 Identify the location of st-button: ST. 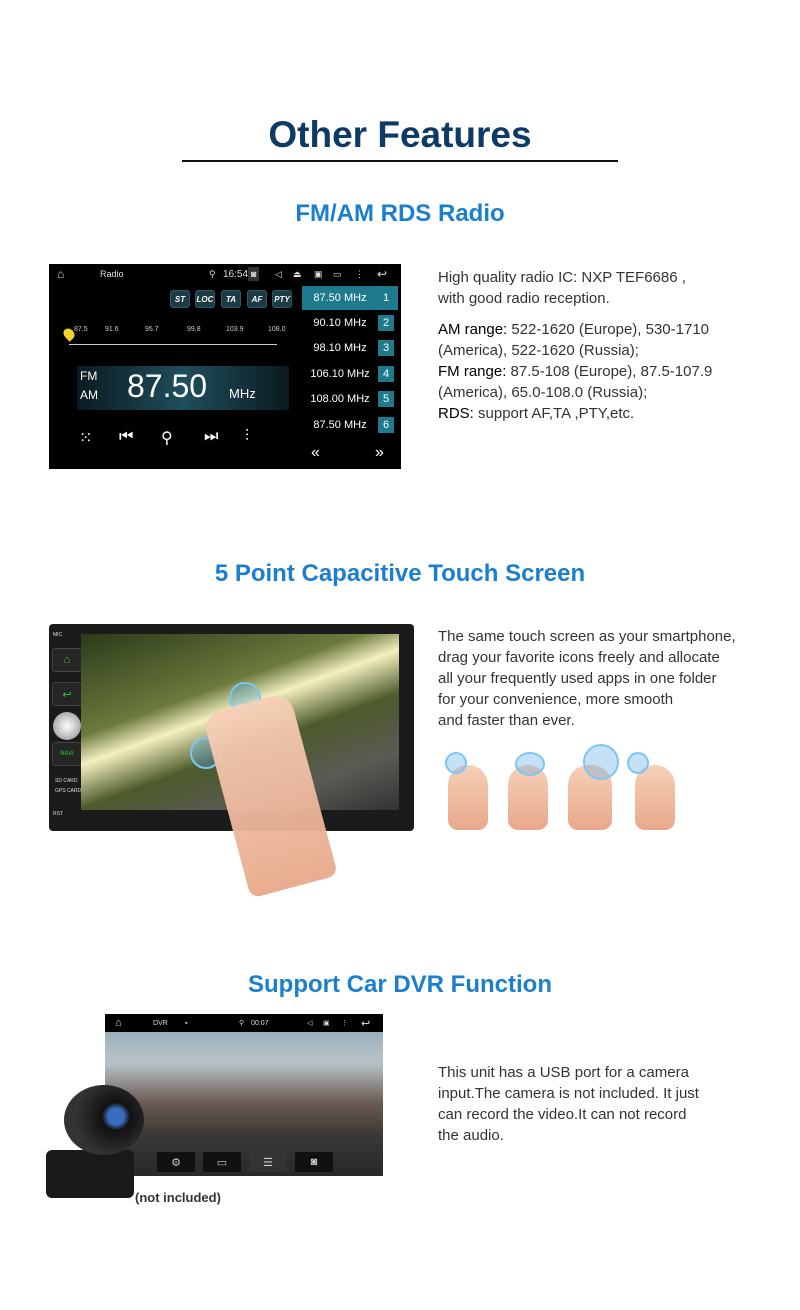
(180, 299).